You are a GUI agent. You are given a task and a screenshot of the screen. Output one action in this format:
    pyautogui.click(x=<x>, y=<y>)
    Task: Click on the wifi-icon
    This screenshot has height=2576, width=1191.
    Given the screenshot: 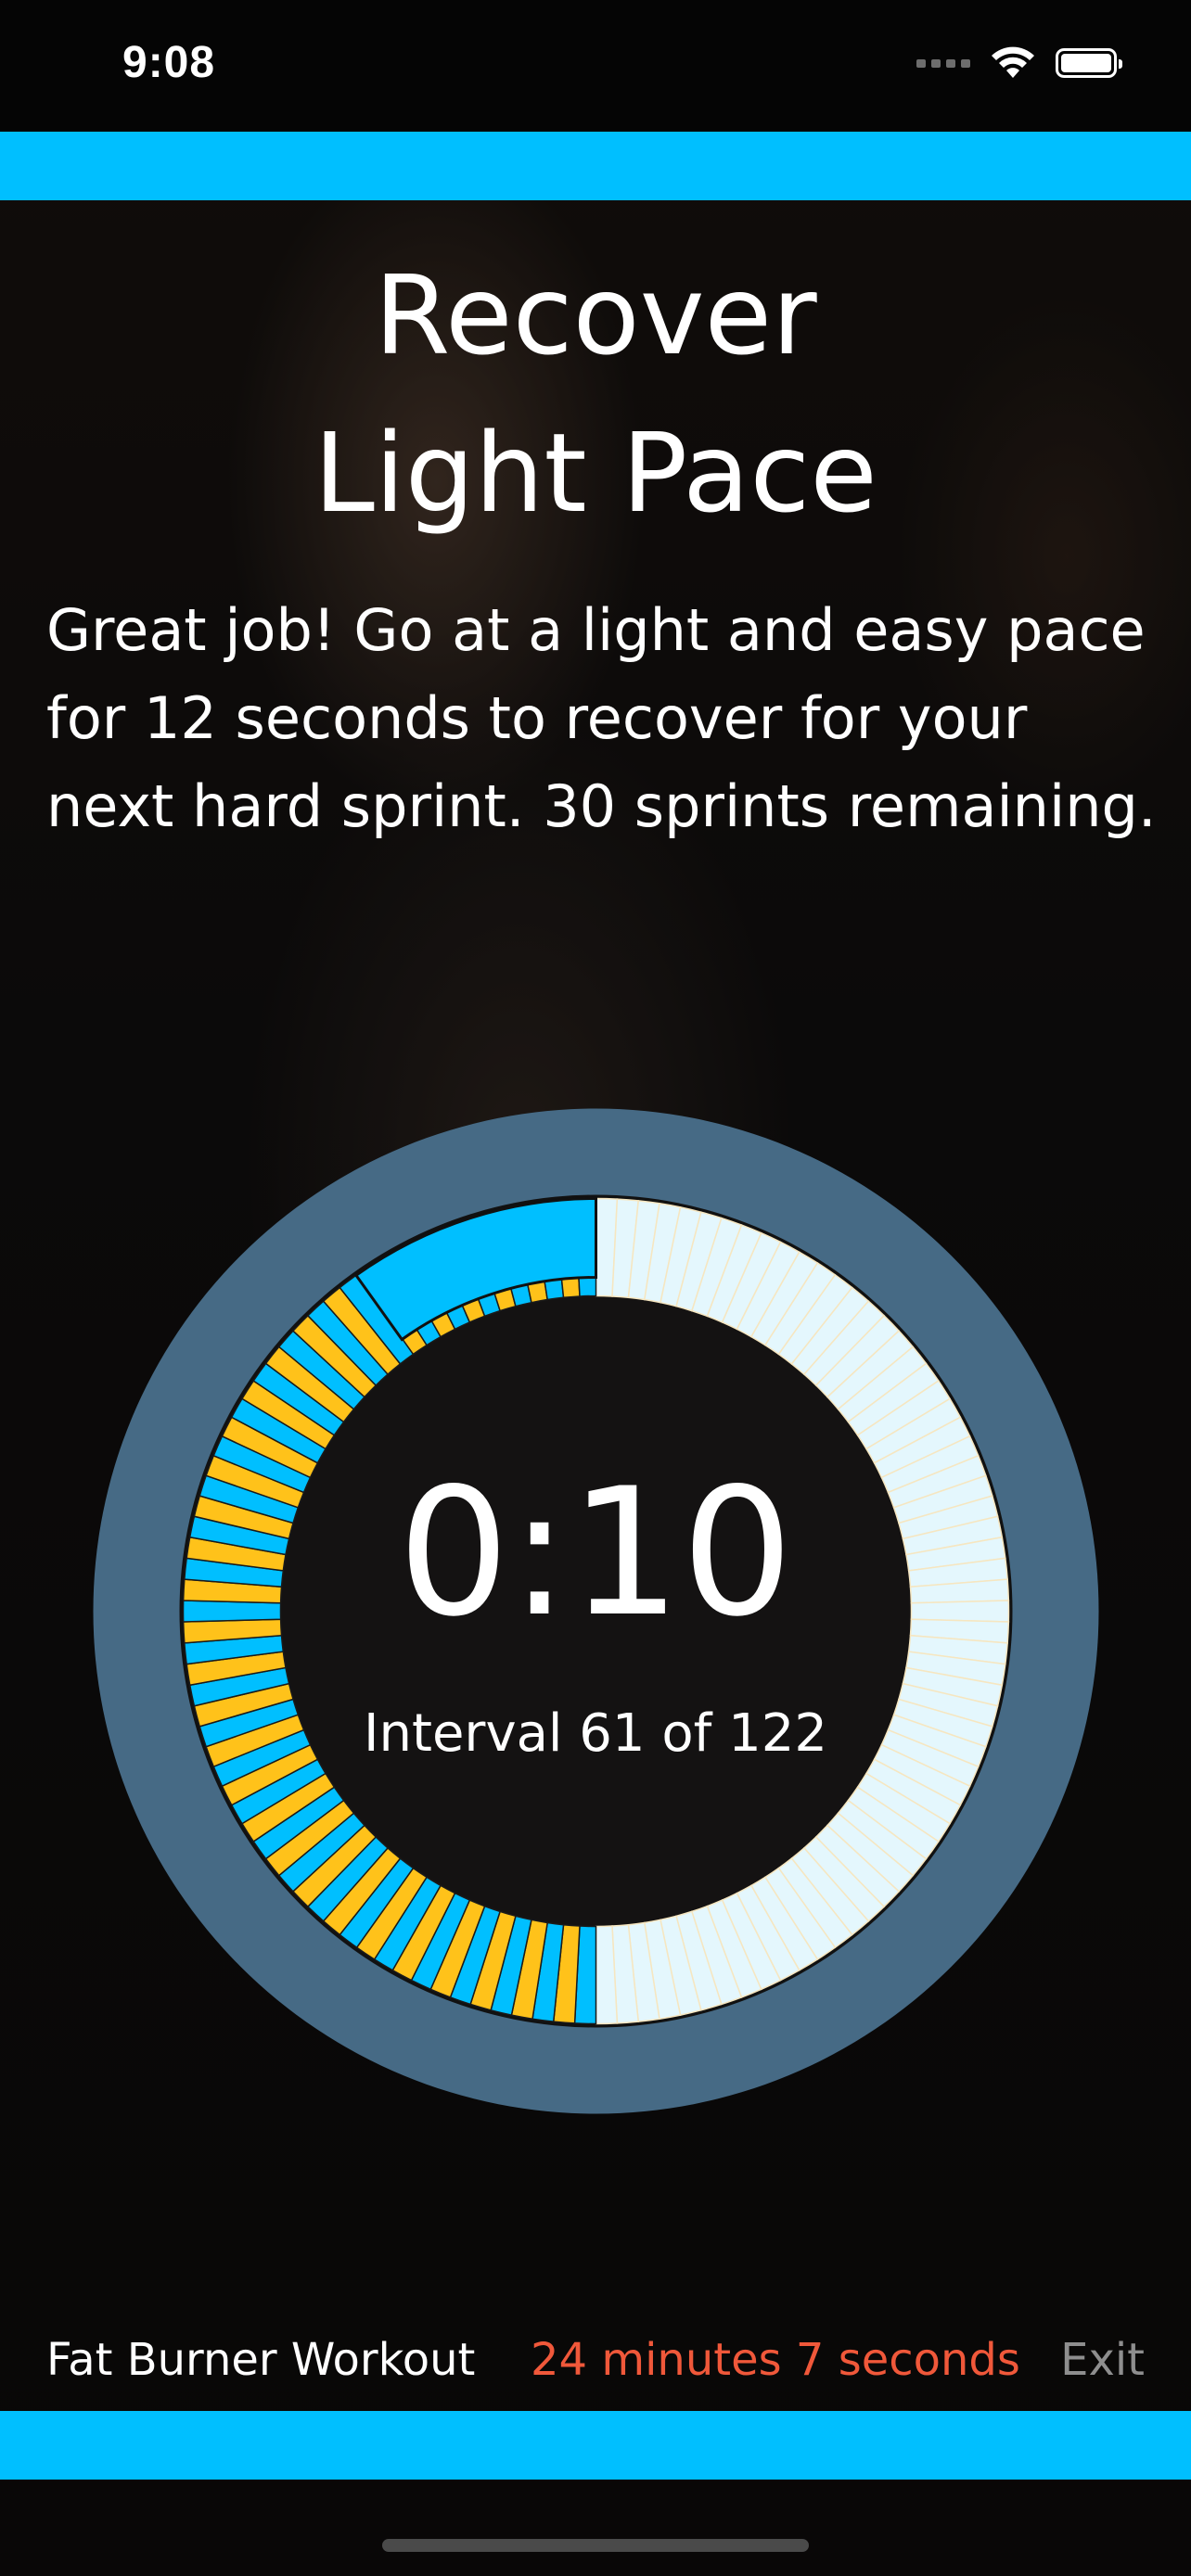 What is the action you would take?
    pyautogui.click(x=1013, y=62)
    